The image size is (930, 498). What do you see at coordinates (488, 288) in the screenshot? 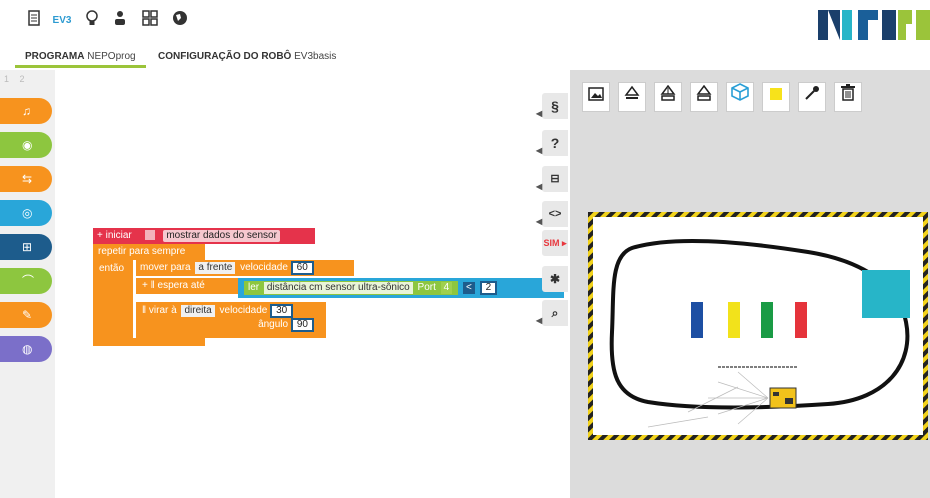
I see `compare-value-input: 2` at bounding box center [488, 288].